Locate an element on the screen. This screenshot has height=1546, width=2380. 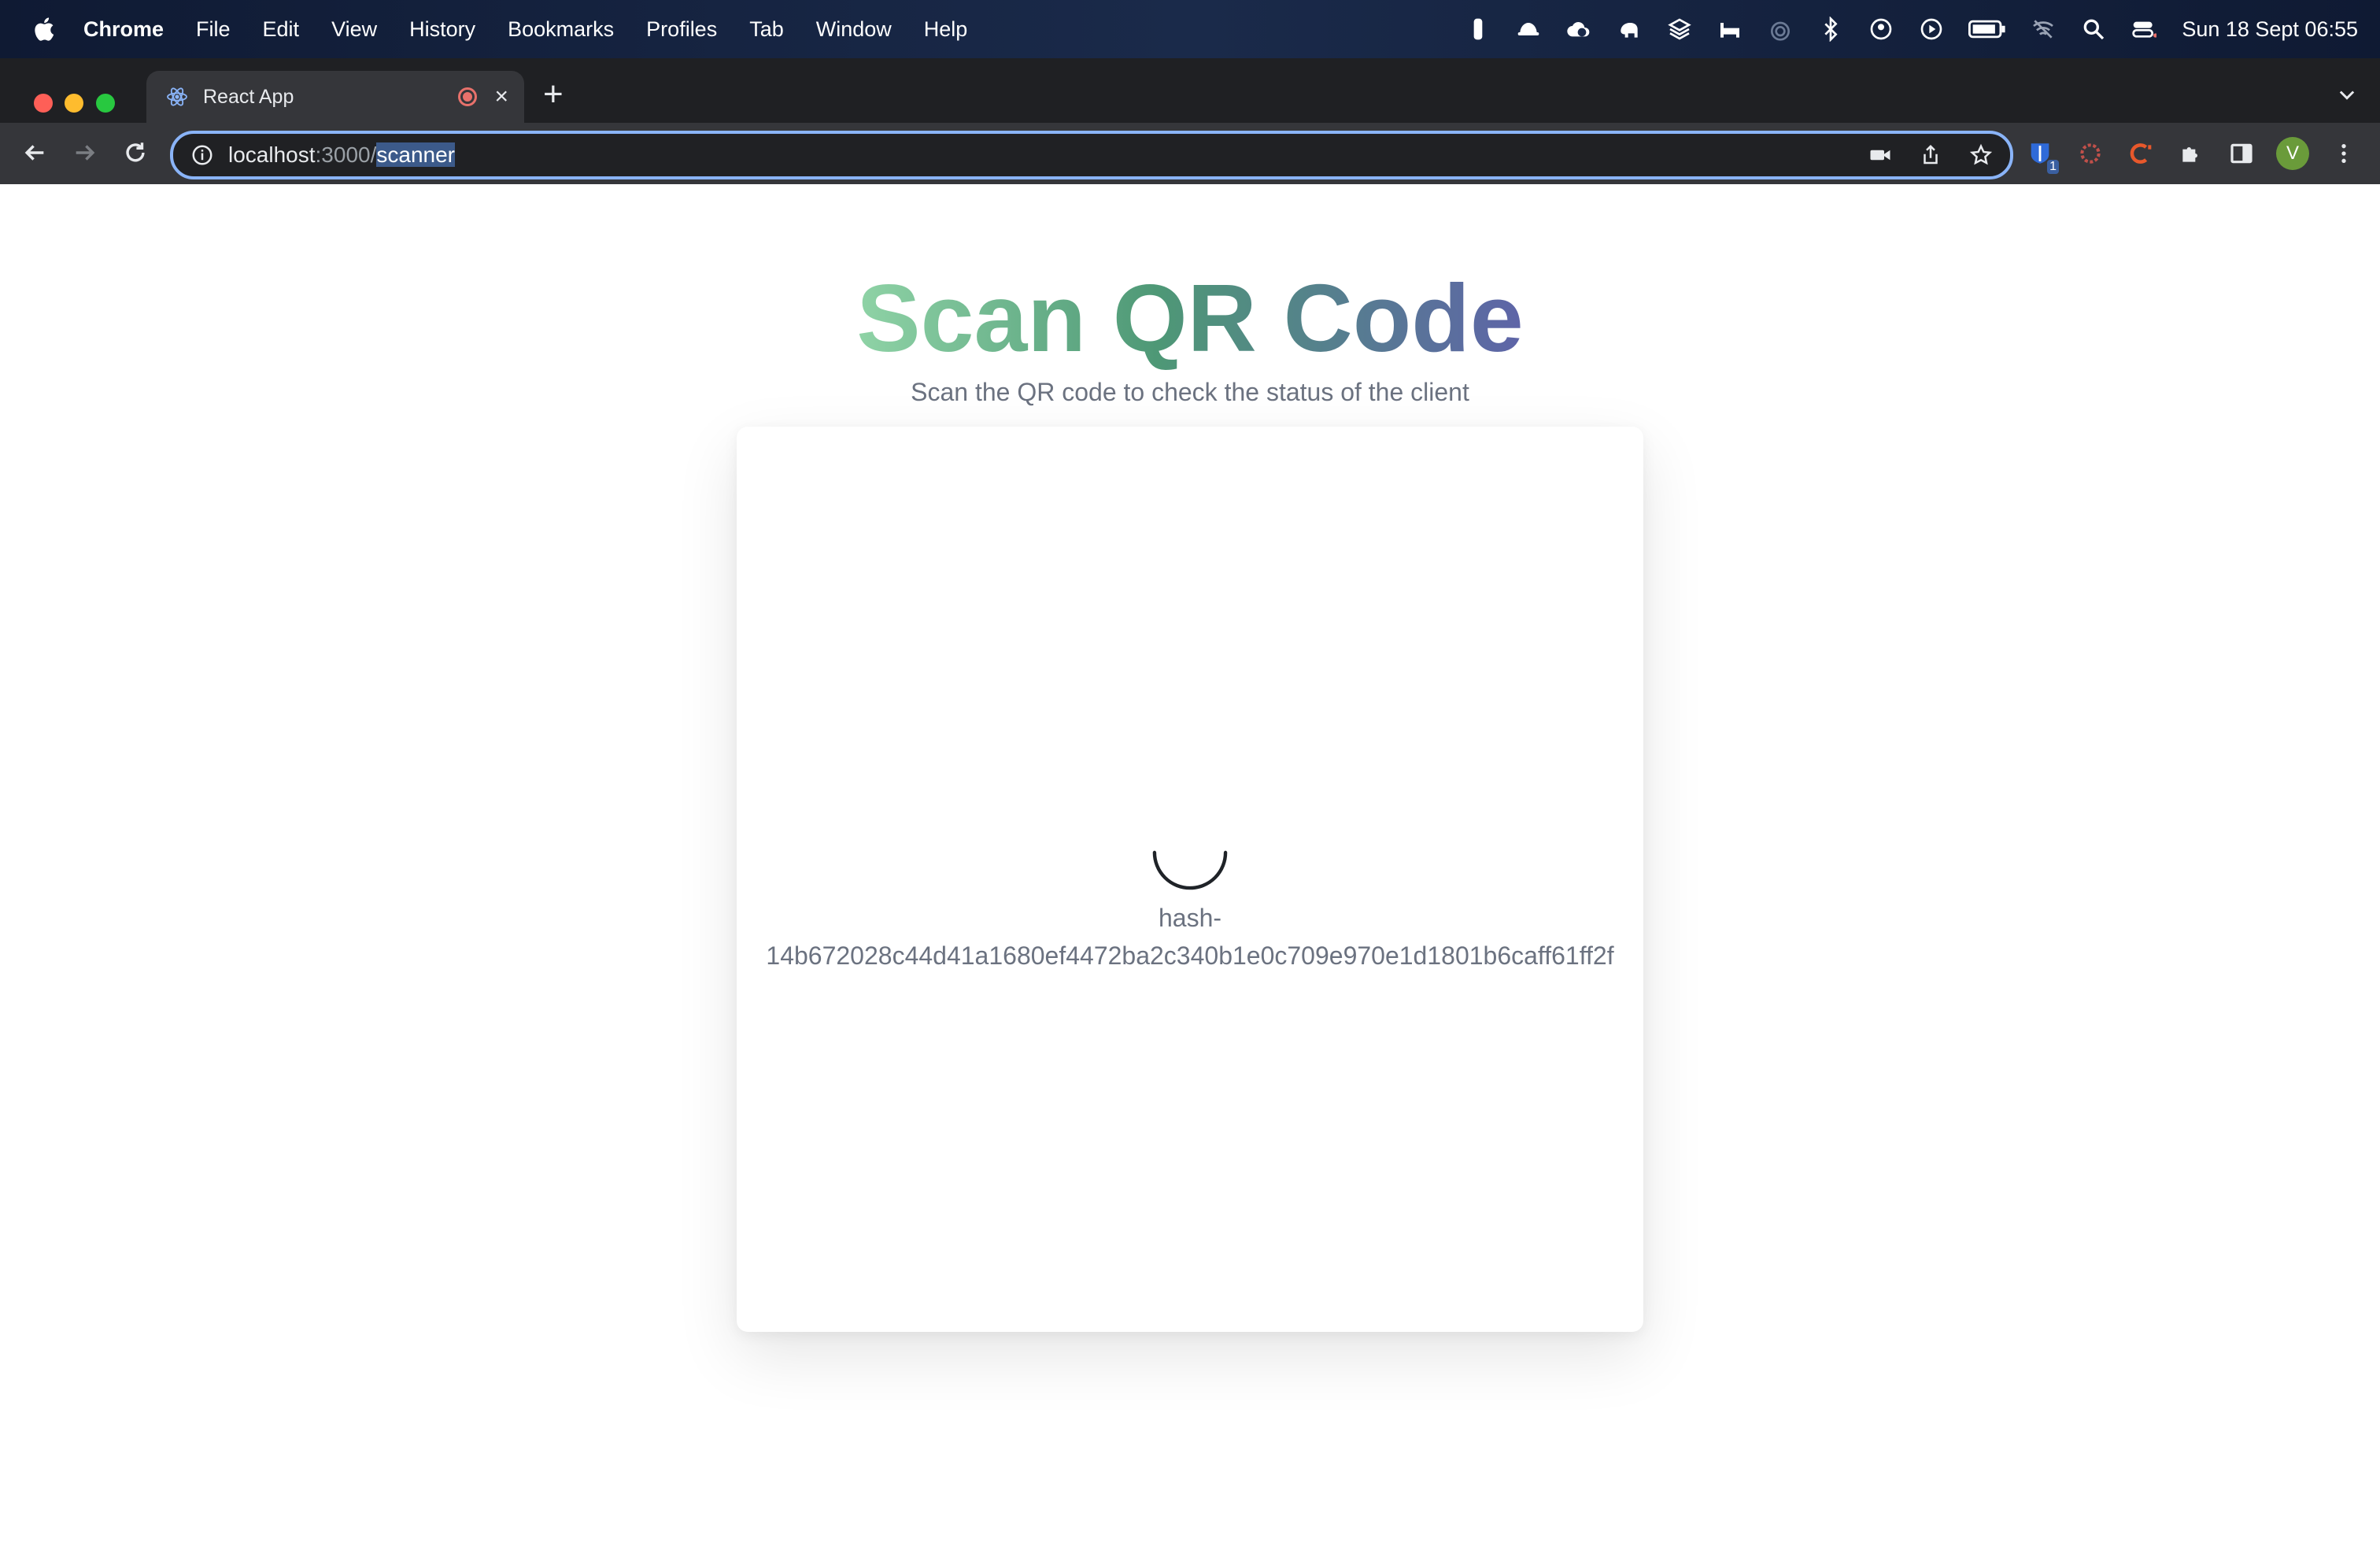
menu-profiles: Profiles is located at coordinates (681, 29).